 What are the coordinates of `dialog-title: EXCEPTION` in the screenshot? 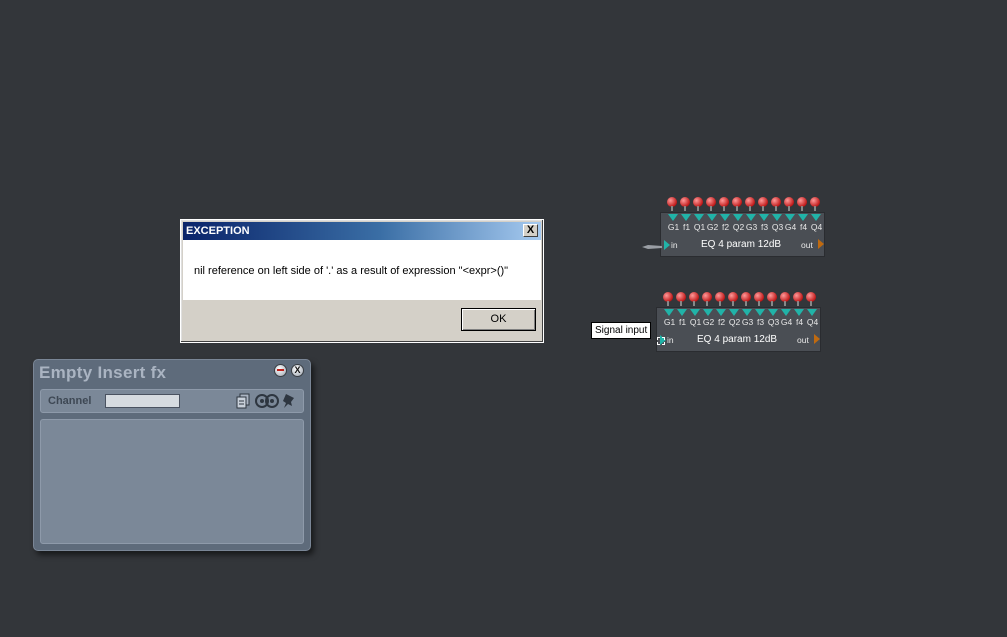 It's located at (218, 231).